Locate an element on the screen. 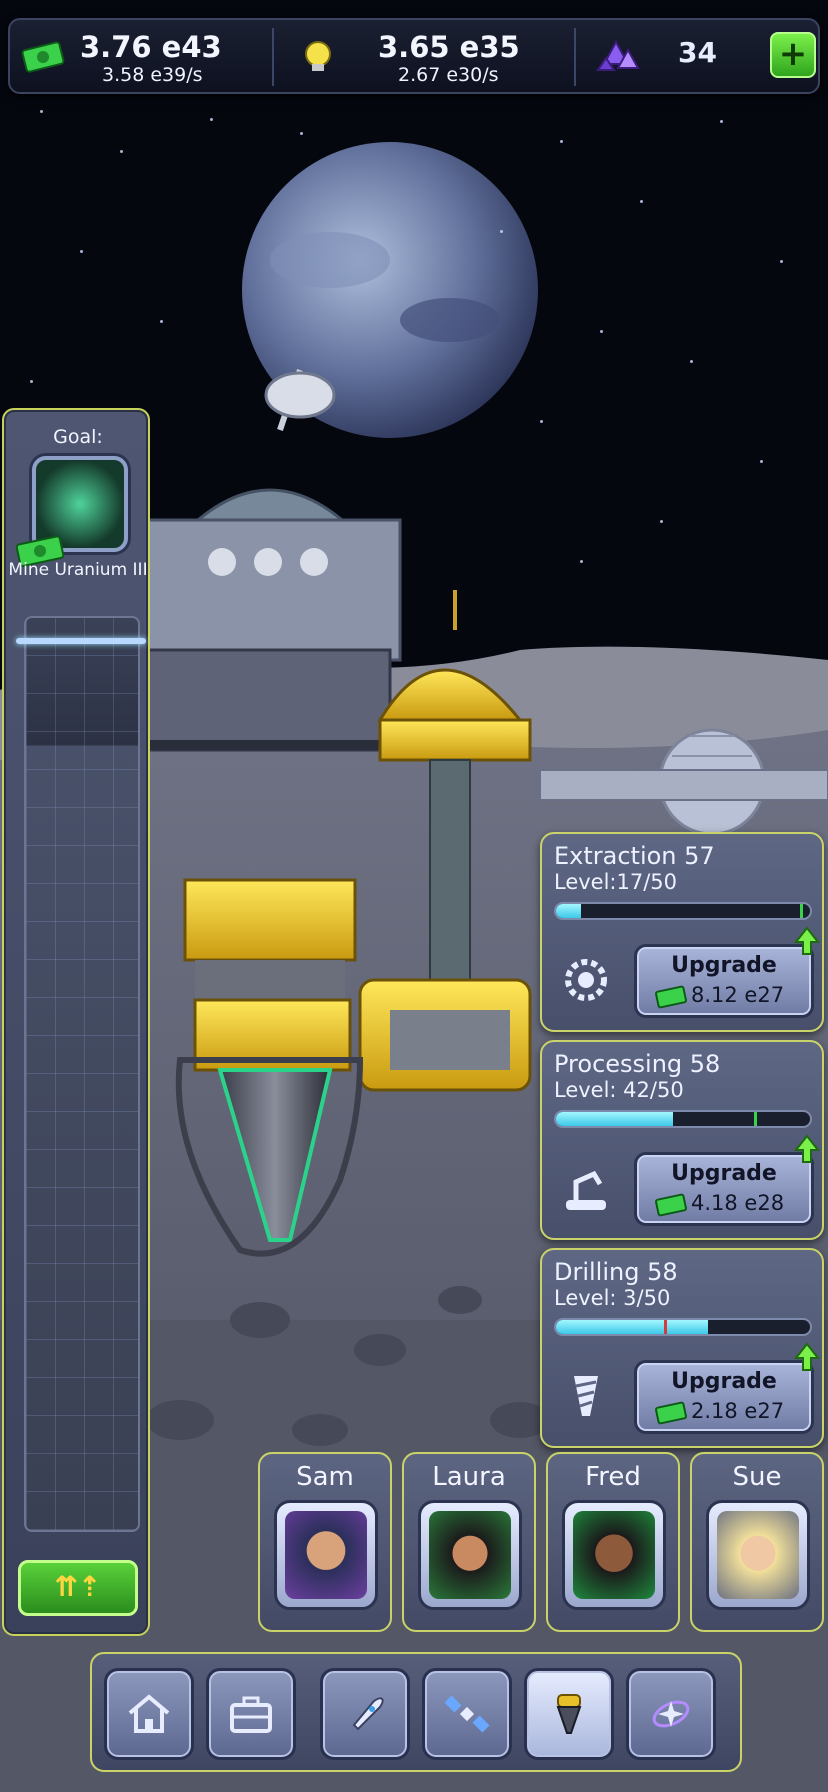 Image resolution: width=828 pixels, height=1792 pixels. manager-name: Sue is located at coordinates (757, 1477).